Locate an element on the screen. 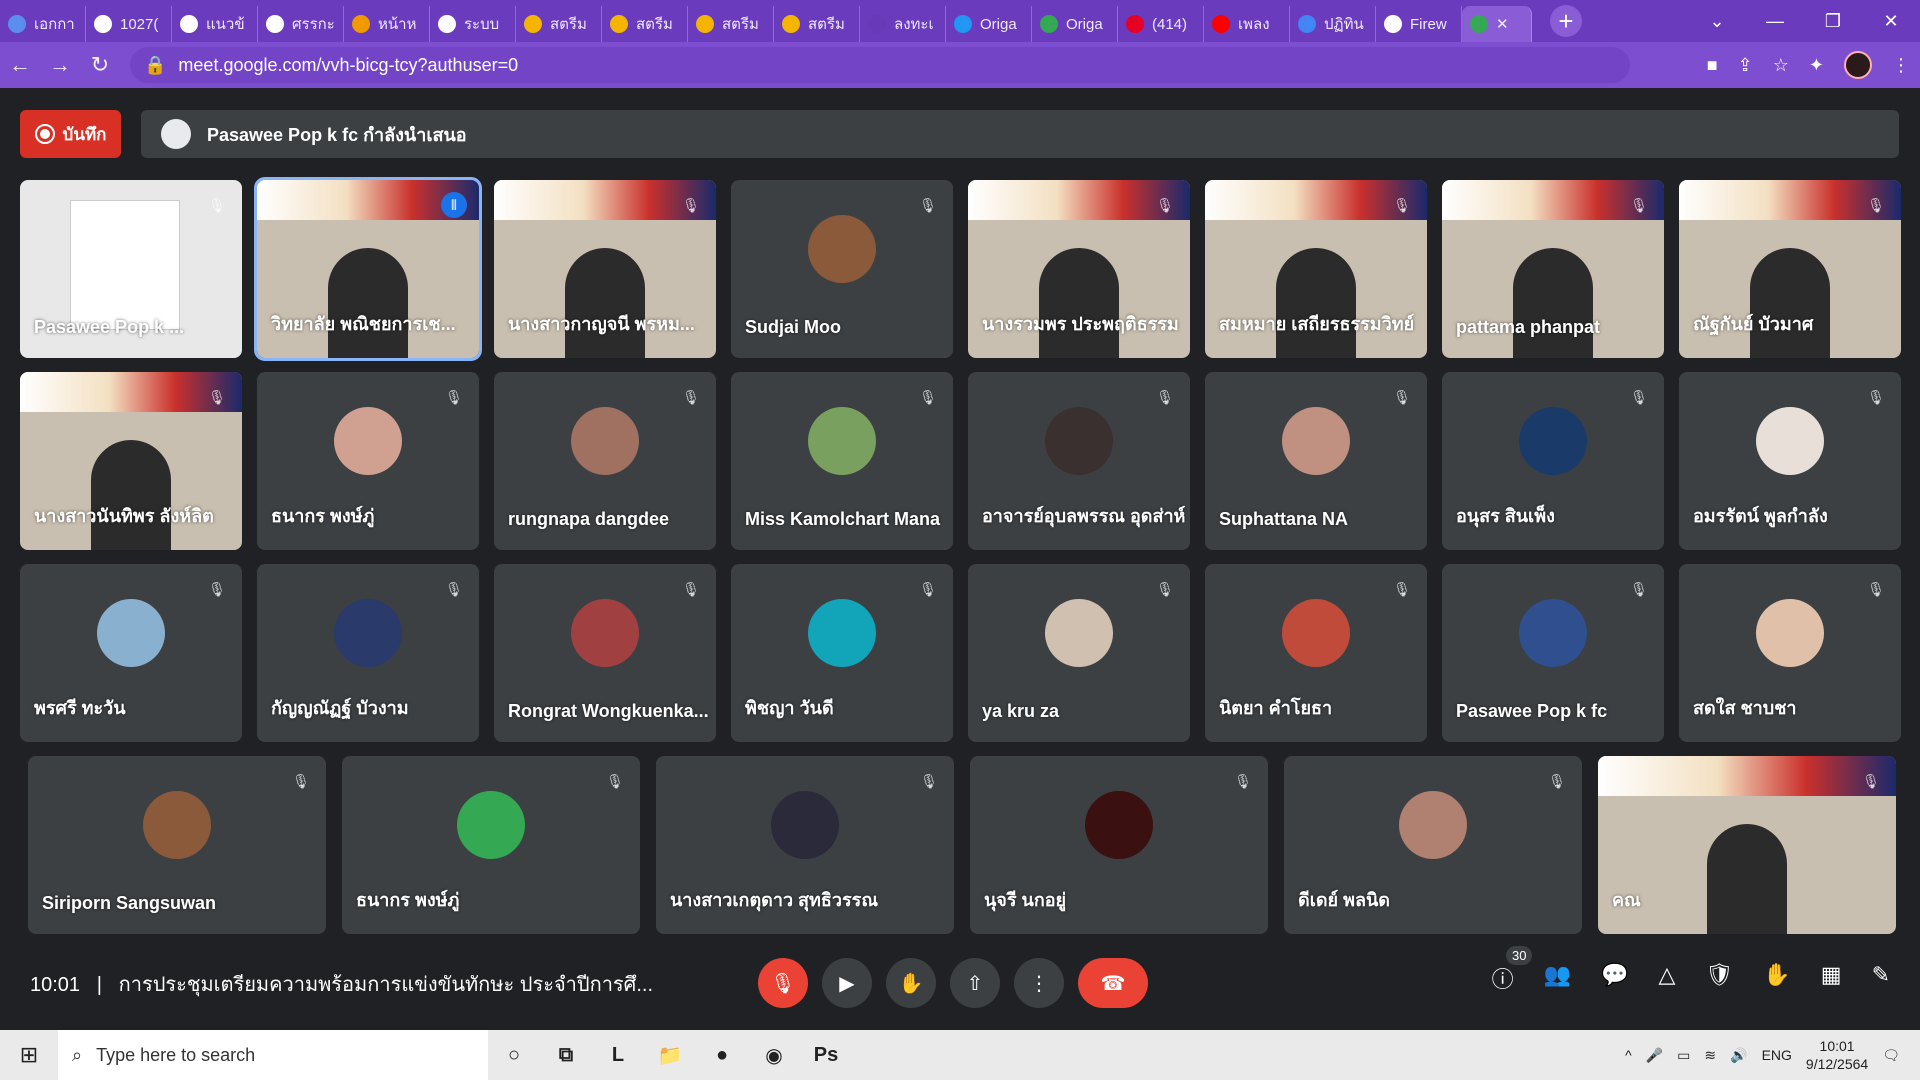 This screenshot has width=1920, height=1080. extension-icon: ✋ is located at coordinates (1776, 978).